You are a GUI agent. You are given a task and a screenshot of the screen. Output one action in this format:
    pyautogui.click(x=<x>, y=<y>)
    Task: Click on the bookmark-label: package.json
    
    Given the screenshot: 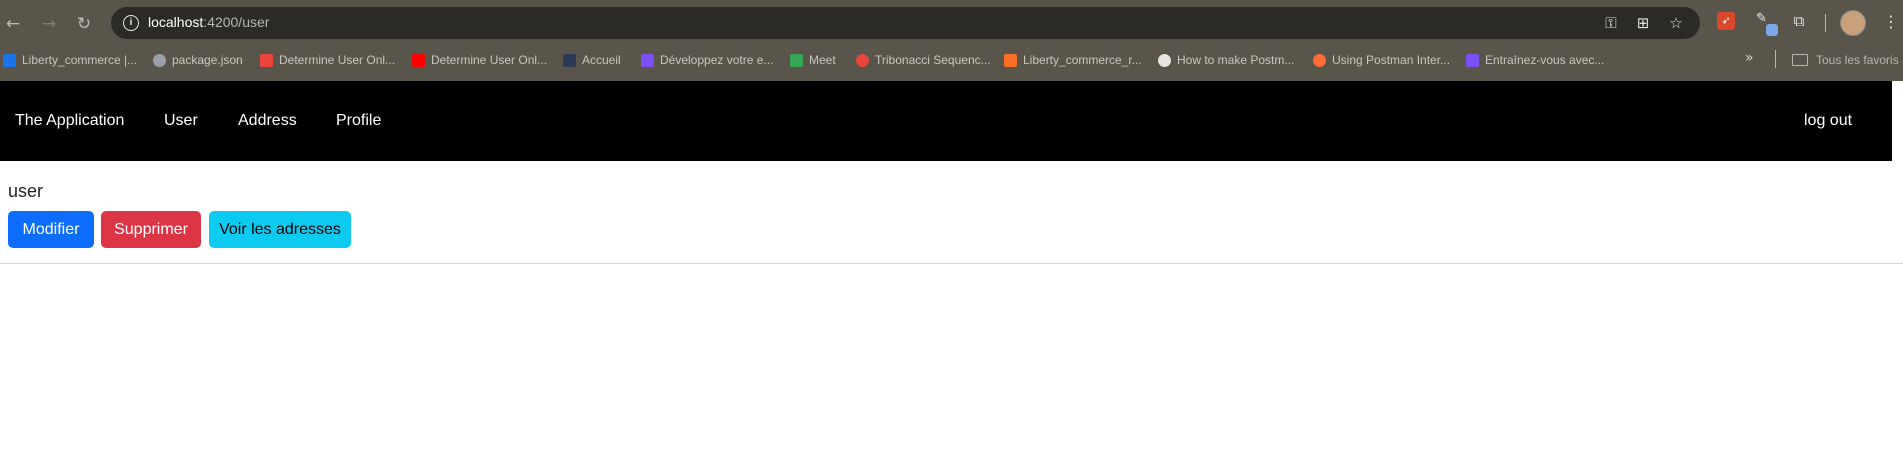 What is the action you would take?
    pyautogui.click(x=207, y=60)
    